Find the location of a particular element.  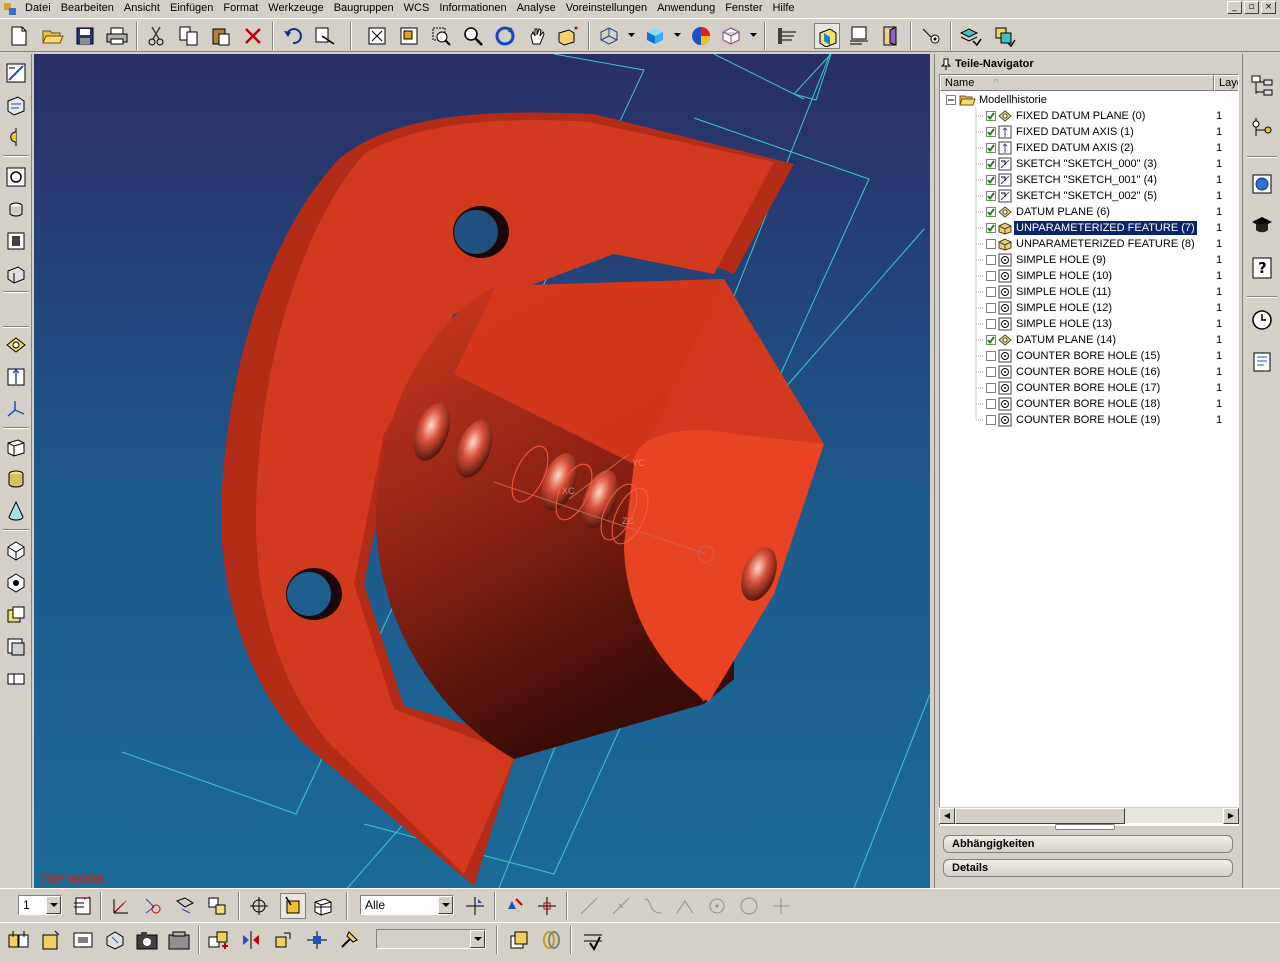

close-button: × is located at coordinates (1268, 7).